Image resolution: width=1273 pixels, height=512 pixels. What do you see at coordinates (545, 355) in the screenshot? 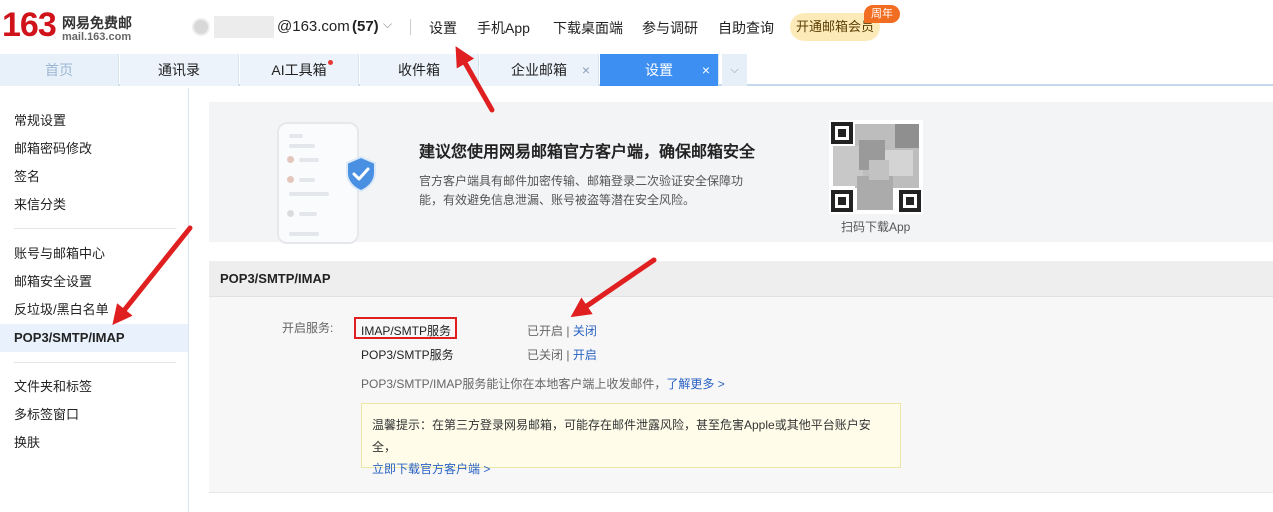
I see `status-text: 已关闭` at bounding box center [545, 355].